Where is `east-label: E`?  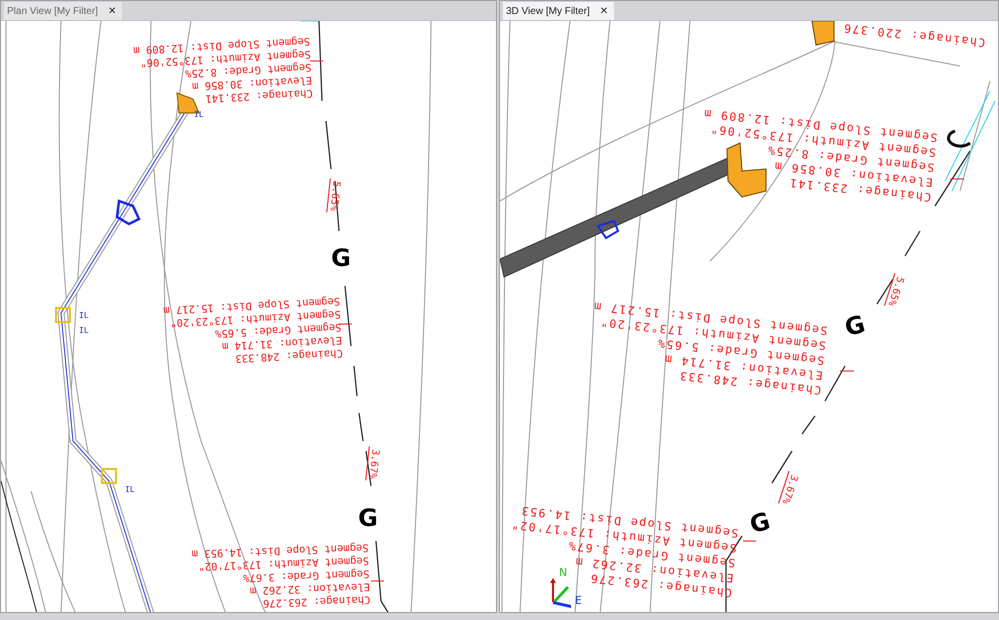
east-label: E is located at coordinates (578, 600).